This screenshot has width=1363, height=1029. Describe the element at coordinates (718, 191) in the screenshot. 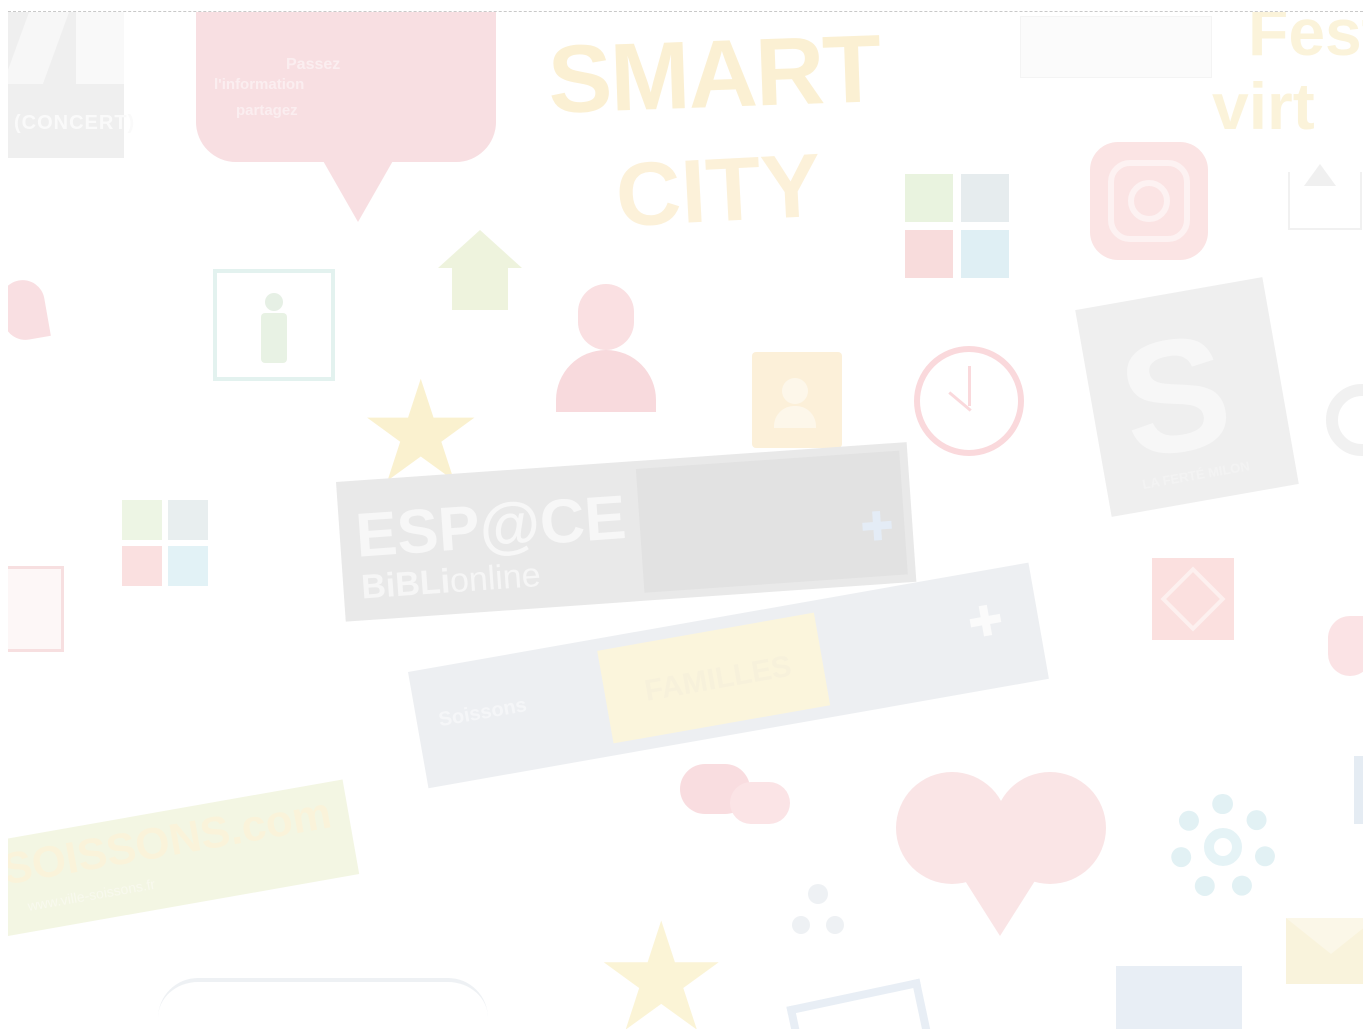

I see `smart-city-title-line2: CITY` at that location.